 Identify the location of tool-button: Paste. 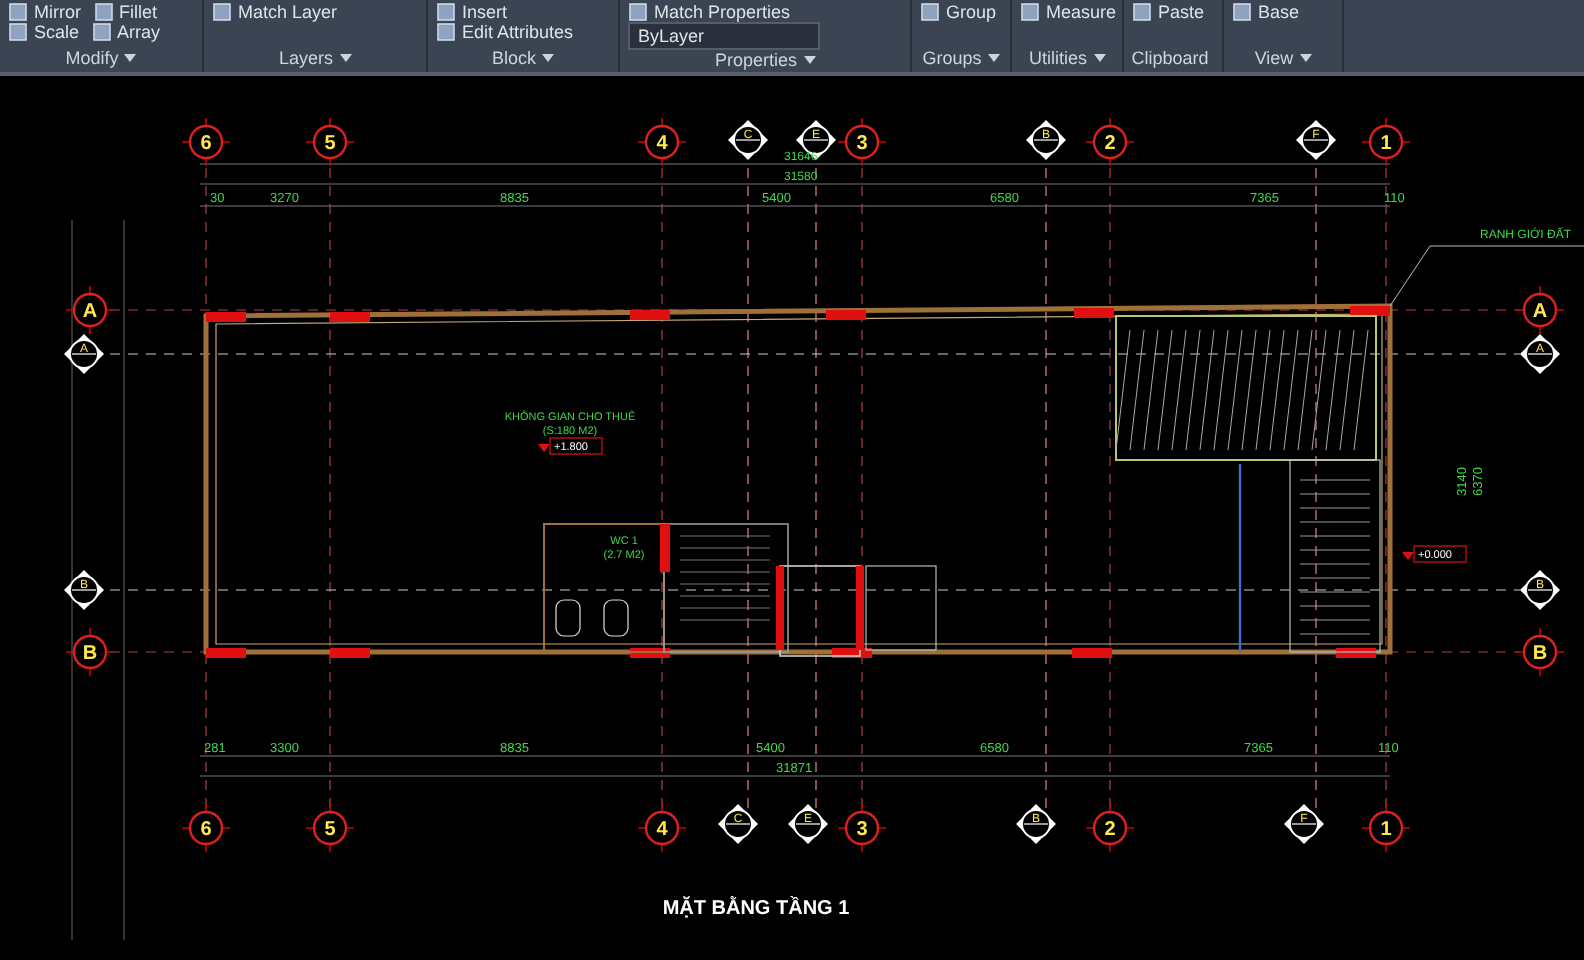
(1168, 12).